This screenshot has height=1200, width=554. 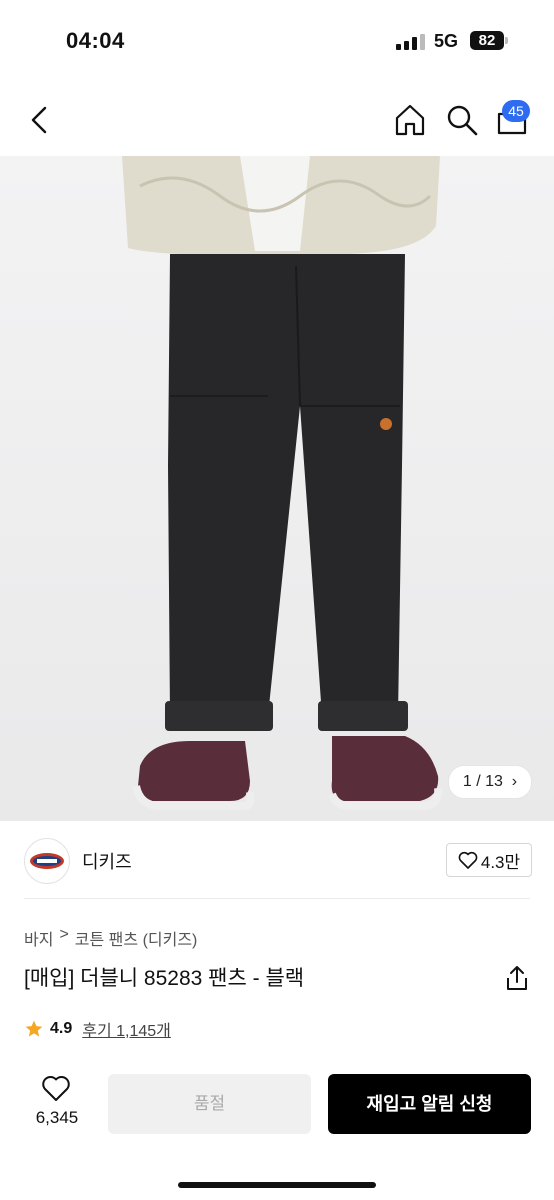 I want to click on search-button, so click(x=462, y=120).